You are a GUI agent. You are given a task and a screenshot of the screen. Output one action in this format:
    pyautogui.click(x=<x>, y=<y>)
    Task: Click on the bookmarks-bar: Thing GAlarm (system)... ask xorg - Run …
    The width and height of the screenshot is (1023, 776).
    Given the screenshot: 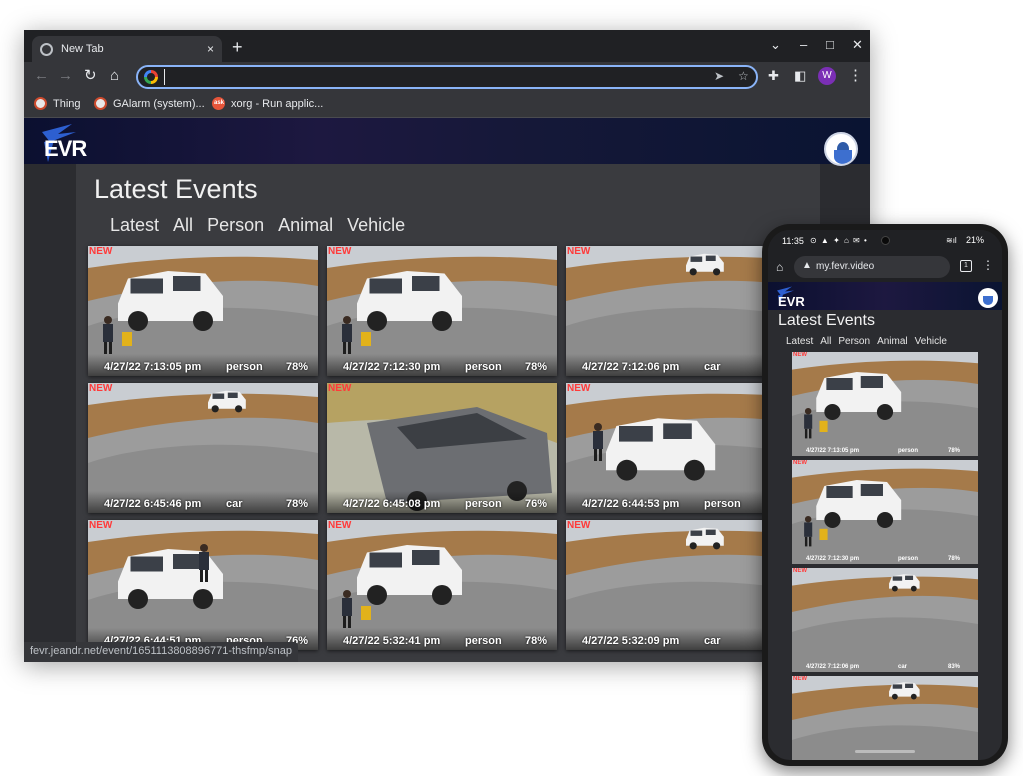 What is the action you would take?
    pyautogui.click(x=447, y=105)
    